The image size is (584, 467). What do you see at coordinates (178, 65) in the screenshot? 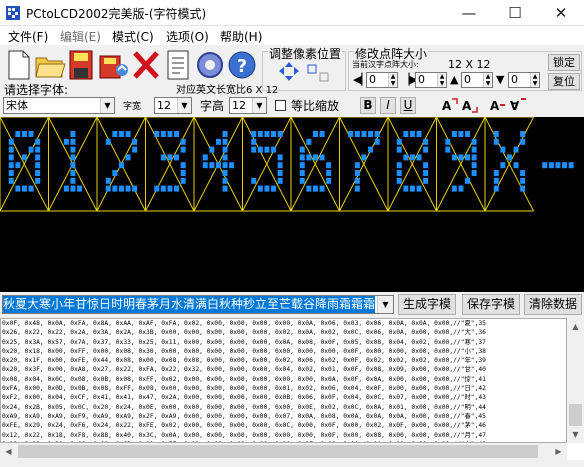
I see `notepad-icon` at bounding box center [178, 65].